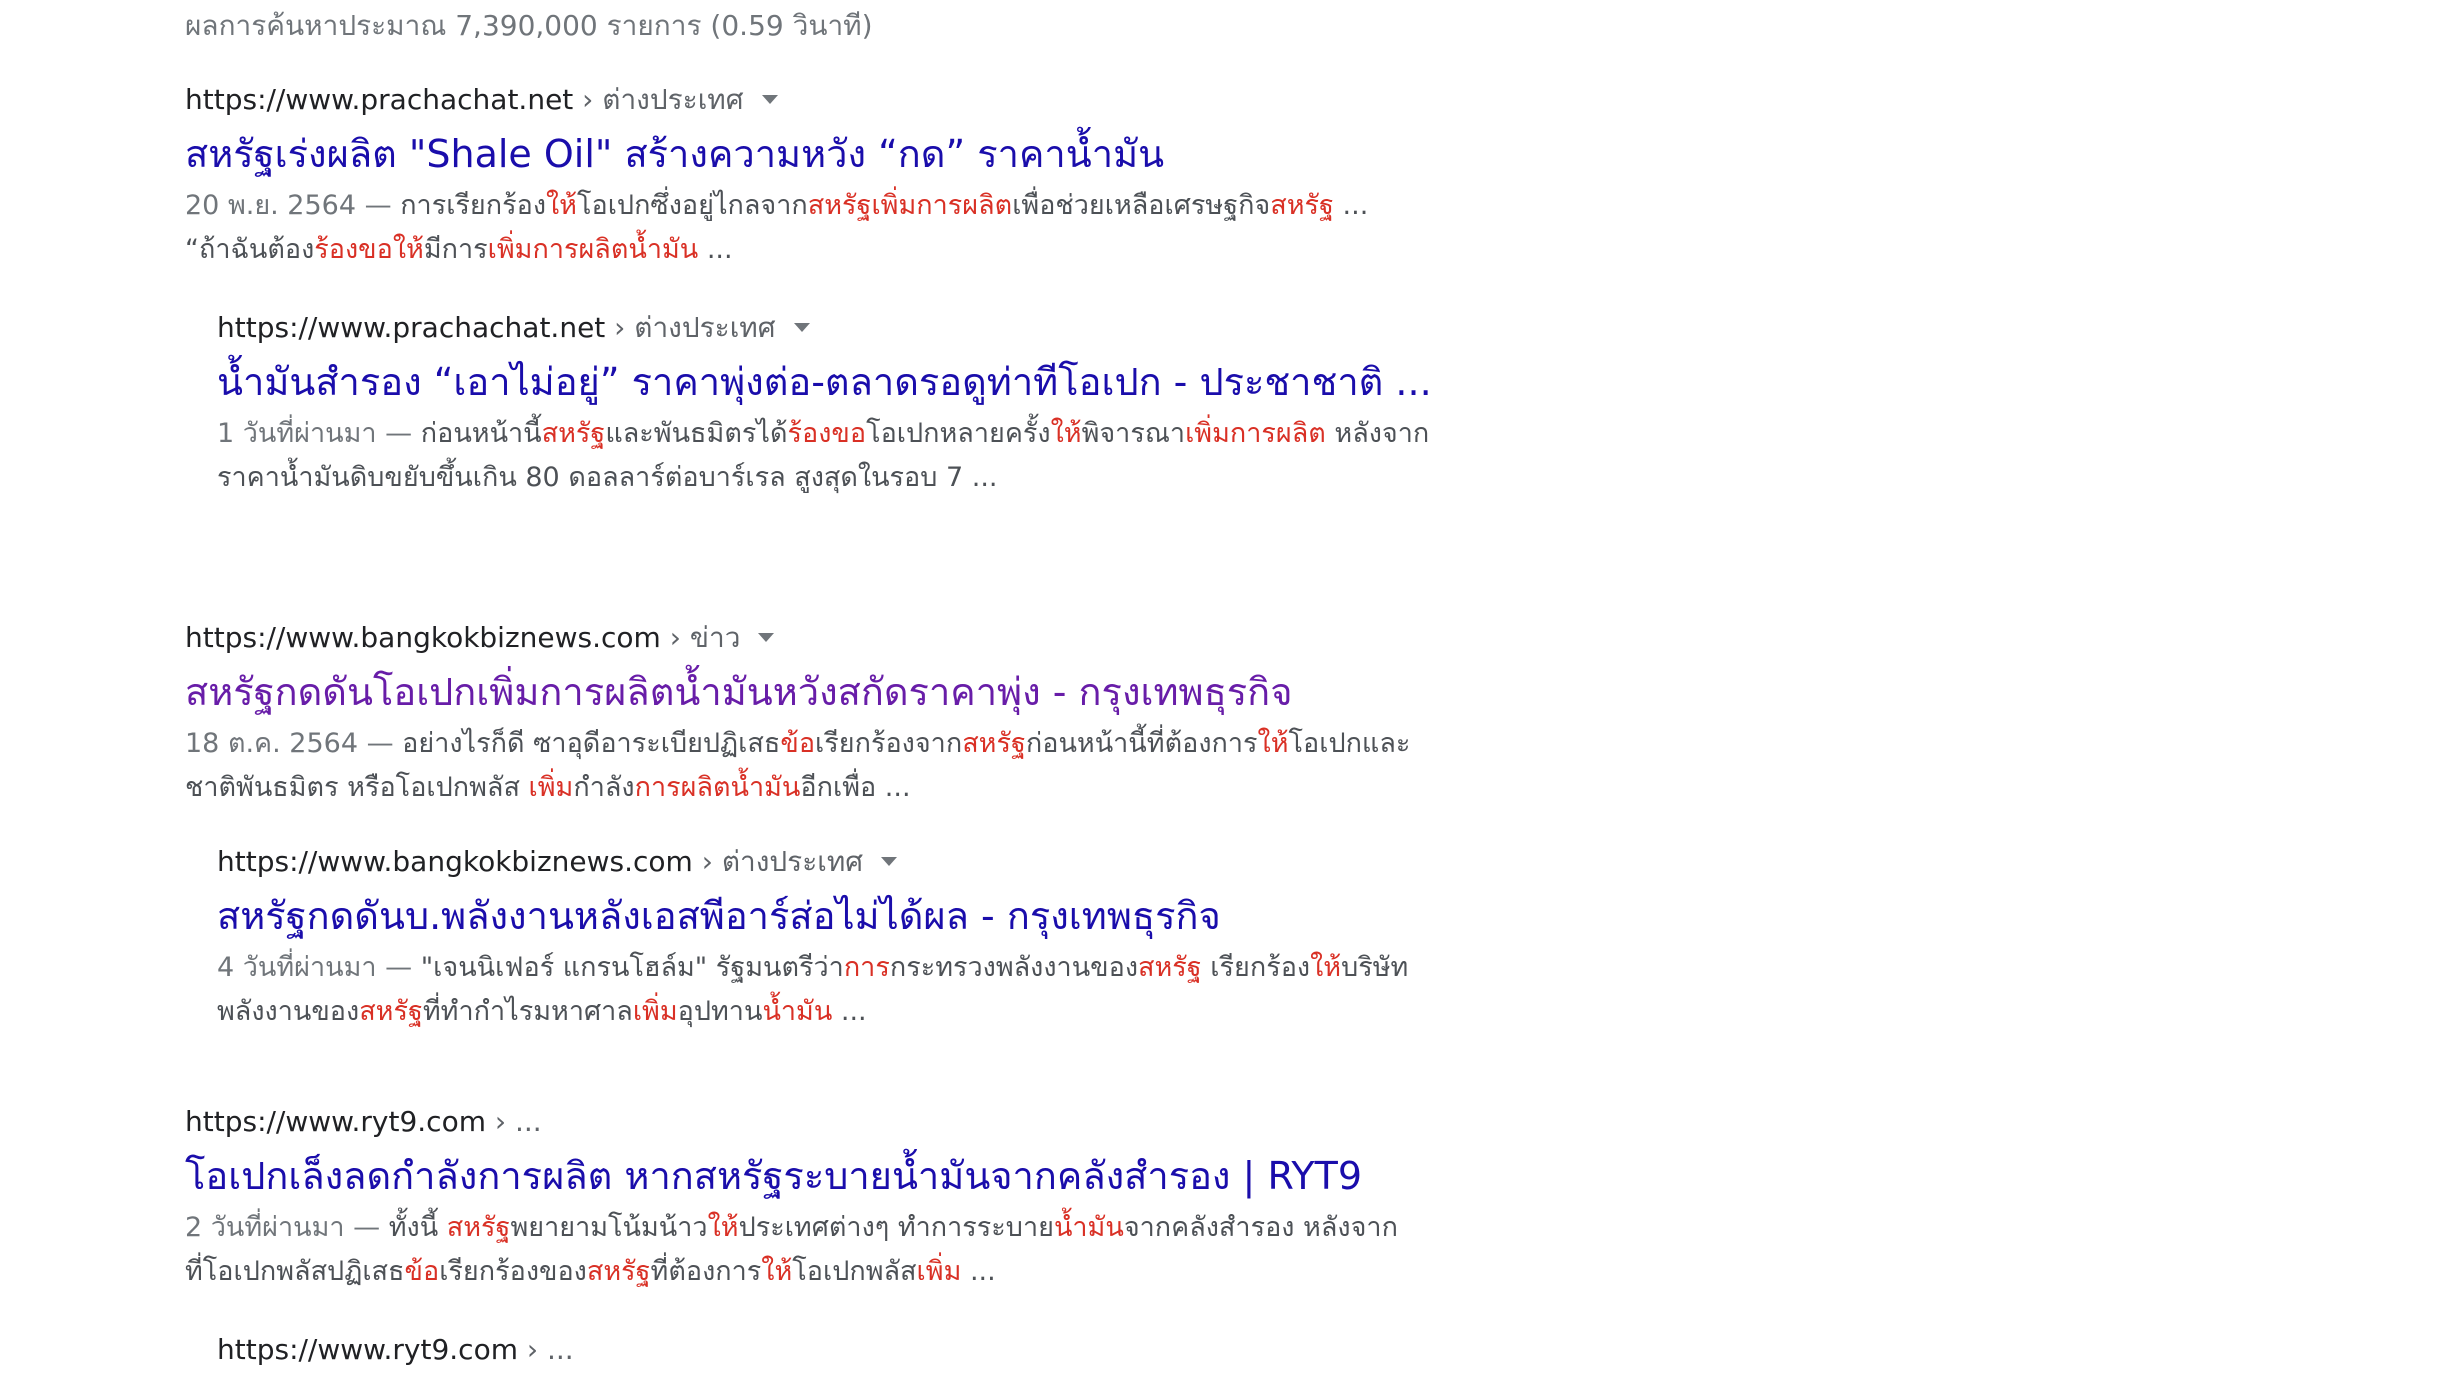 This screenshot has width=2454, height=1382. Describe the element at coordinates (293, 205) in the screenshot. I see `result-date: 20 พ.ย. 2564 —` at that location.